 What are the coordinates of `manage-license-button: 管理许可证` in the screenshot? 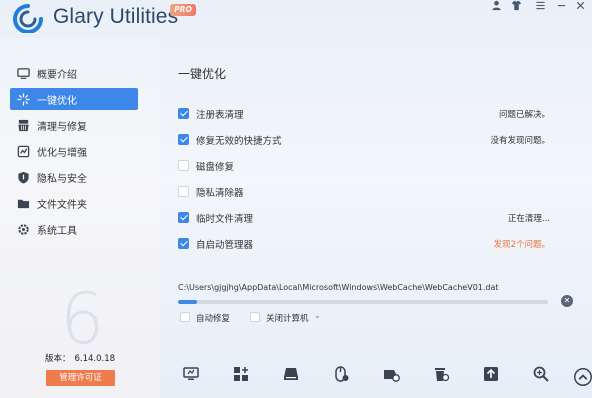 It's located at (80, 378).